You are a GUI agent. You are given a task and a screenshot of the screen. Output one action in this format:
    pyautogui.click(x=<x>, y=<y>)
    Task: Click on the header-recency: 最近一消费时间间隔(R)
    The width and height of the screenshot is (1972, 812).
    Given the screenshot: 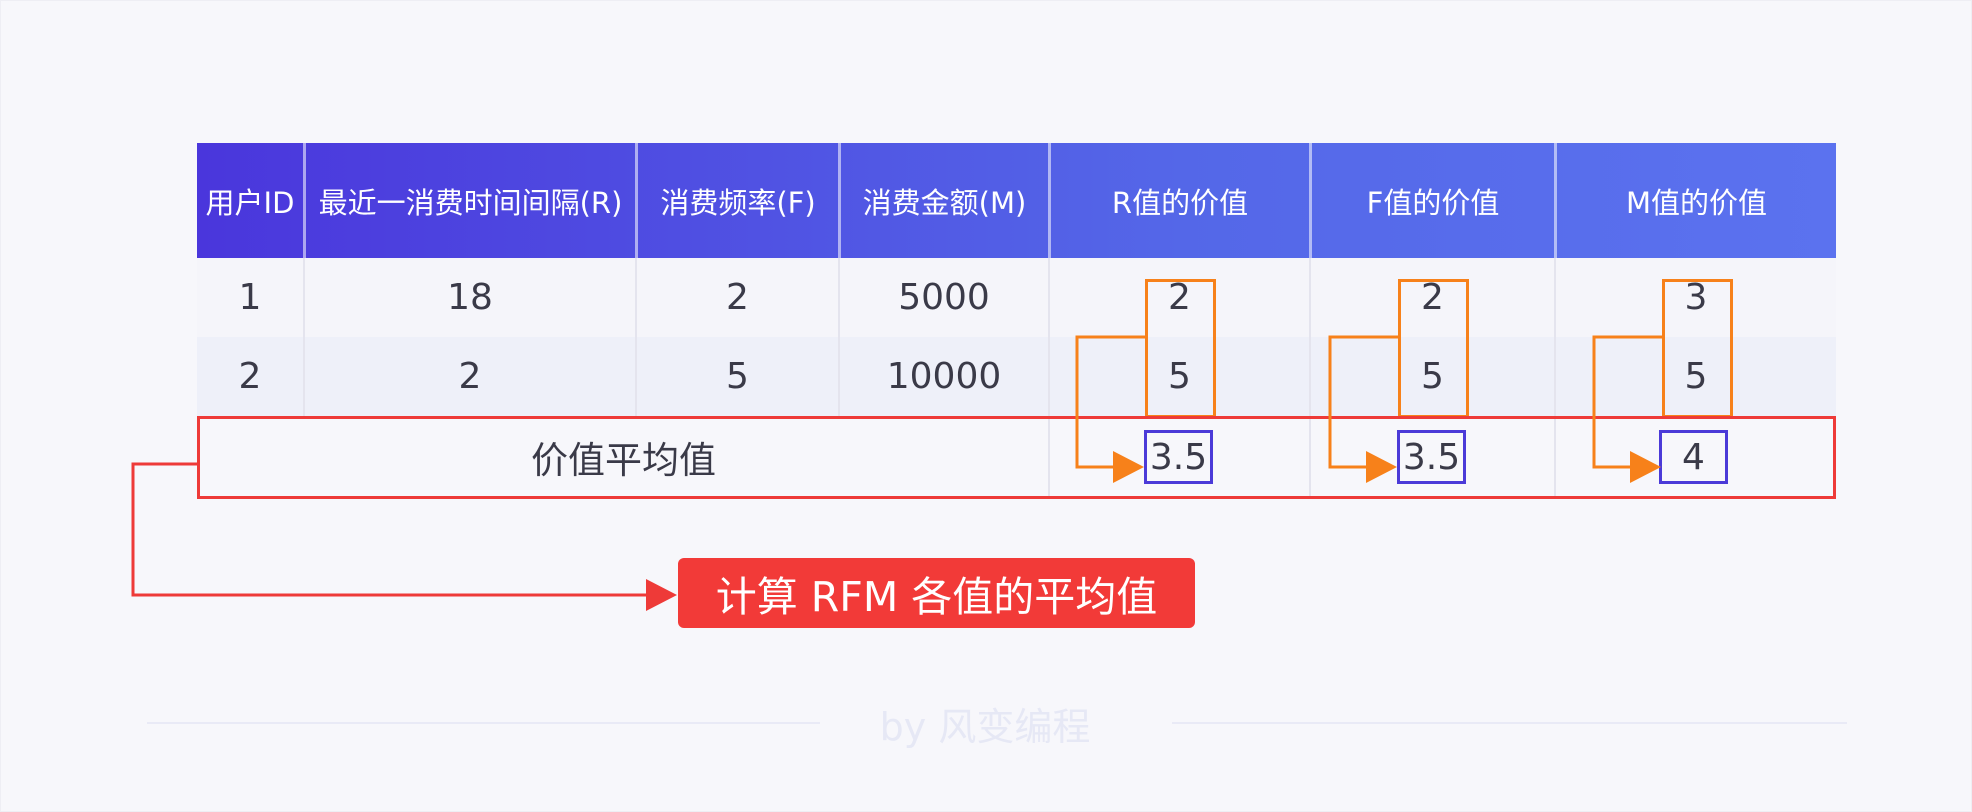 What is the action you would take?
    pyautogui.click(x=469, y=200)
    